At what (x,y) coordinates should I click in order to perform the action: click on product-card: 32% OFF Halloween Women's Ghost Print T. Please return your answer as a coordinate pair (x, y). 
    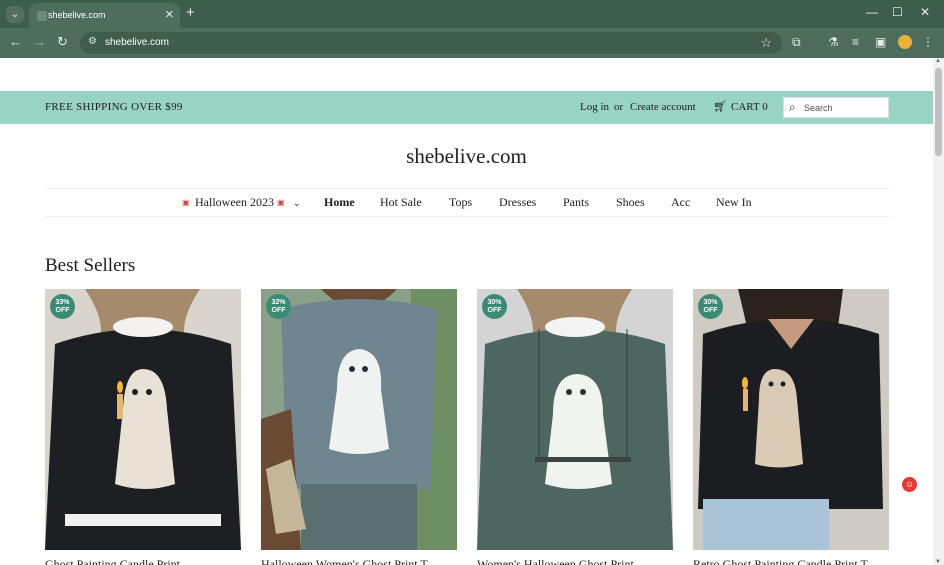
    Looking at the image, I should click on (359, 427).